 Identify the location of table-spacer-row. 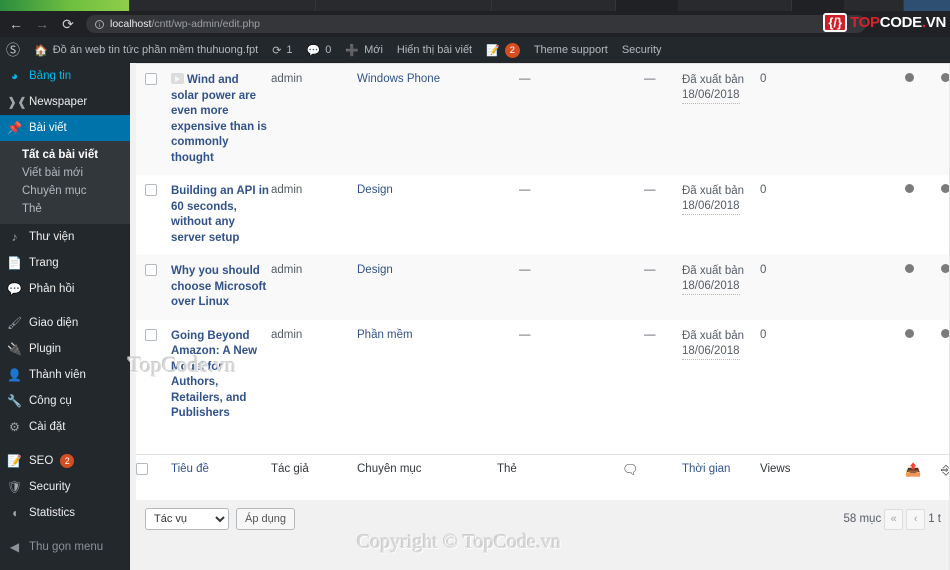
(543, 443).